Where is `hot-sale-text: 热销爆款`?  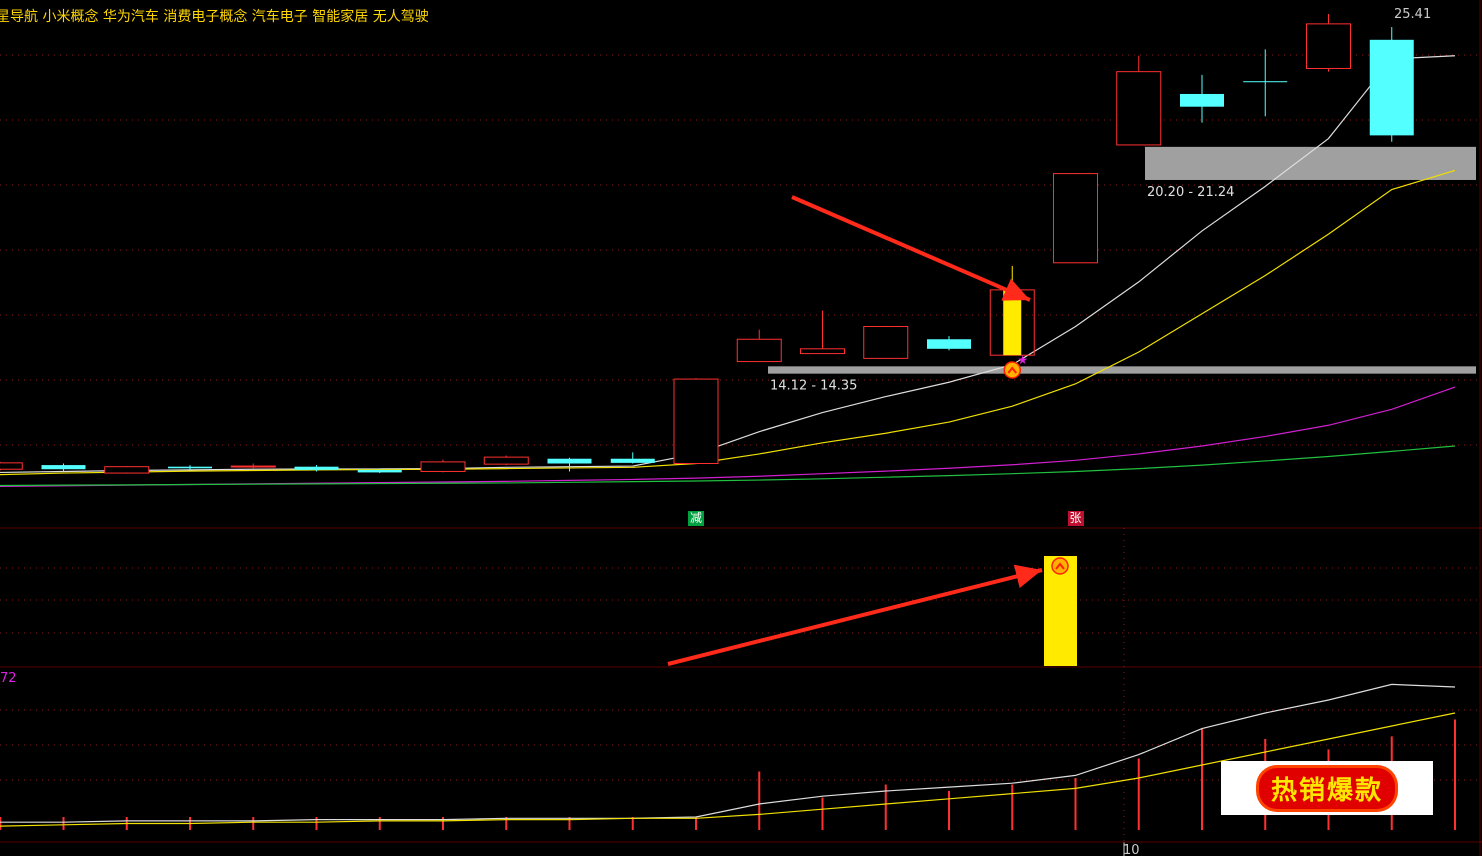 hot-sale-text: 热销爆款 is located at coordinates (1326, 788).